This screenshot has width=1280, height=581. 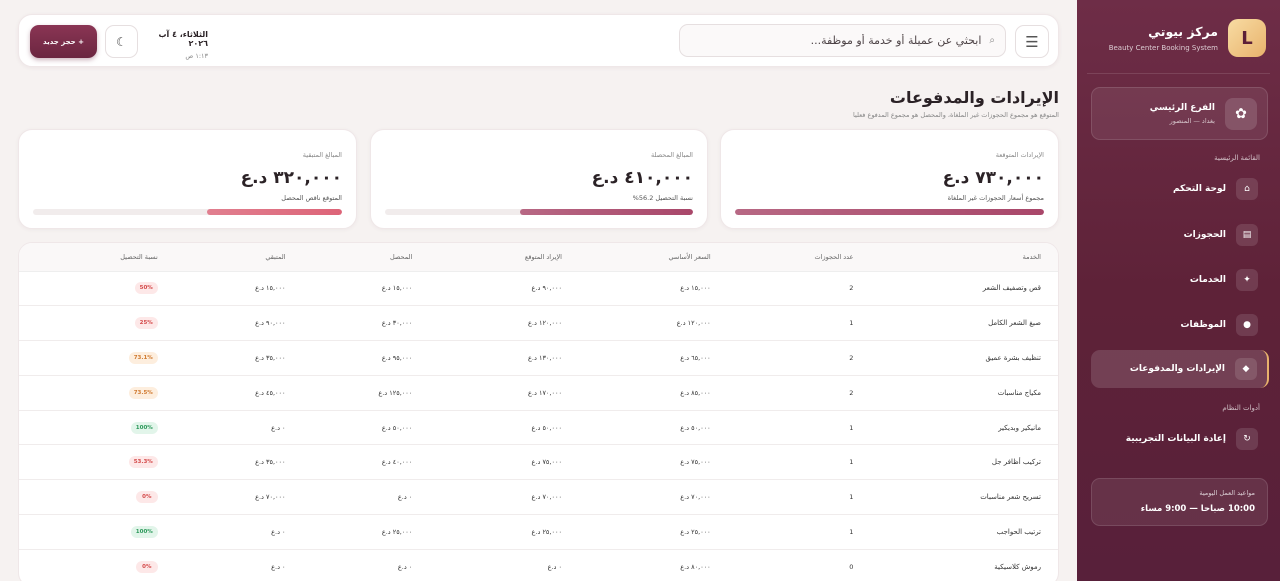 I want to click on cell-count: 2, so click(x=782, y=393).